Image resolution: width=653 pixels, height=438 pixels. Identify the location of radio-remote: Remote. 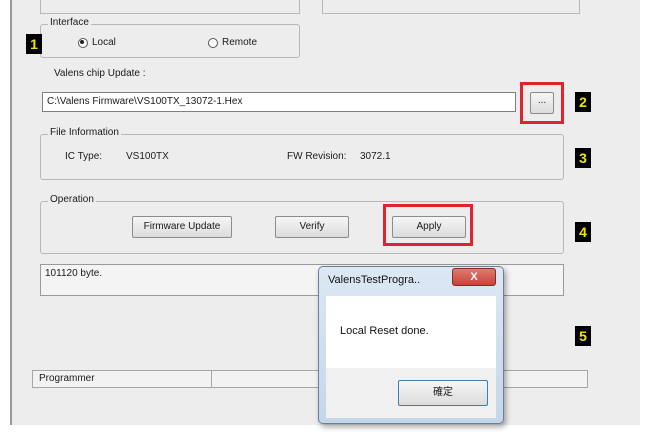
(232, 42).